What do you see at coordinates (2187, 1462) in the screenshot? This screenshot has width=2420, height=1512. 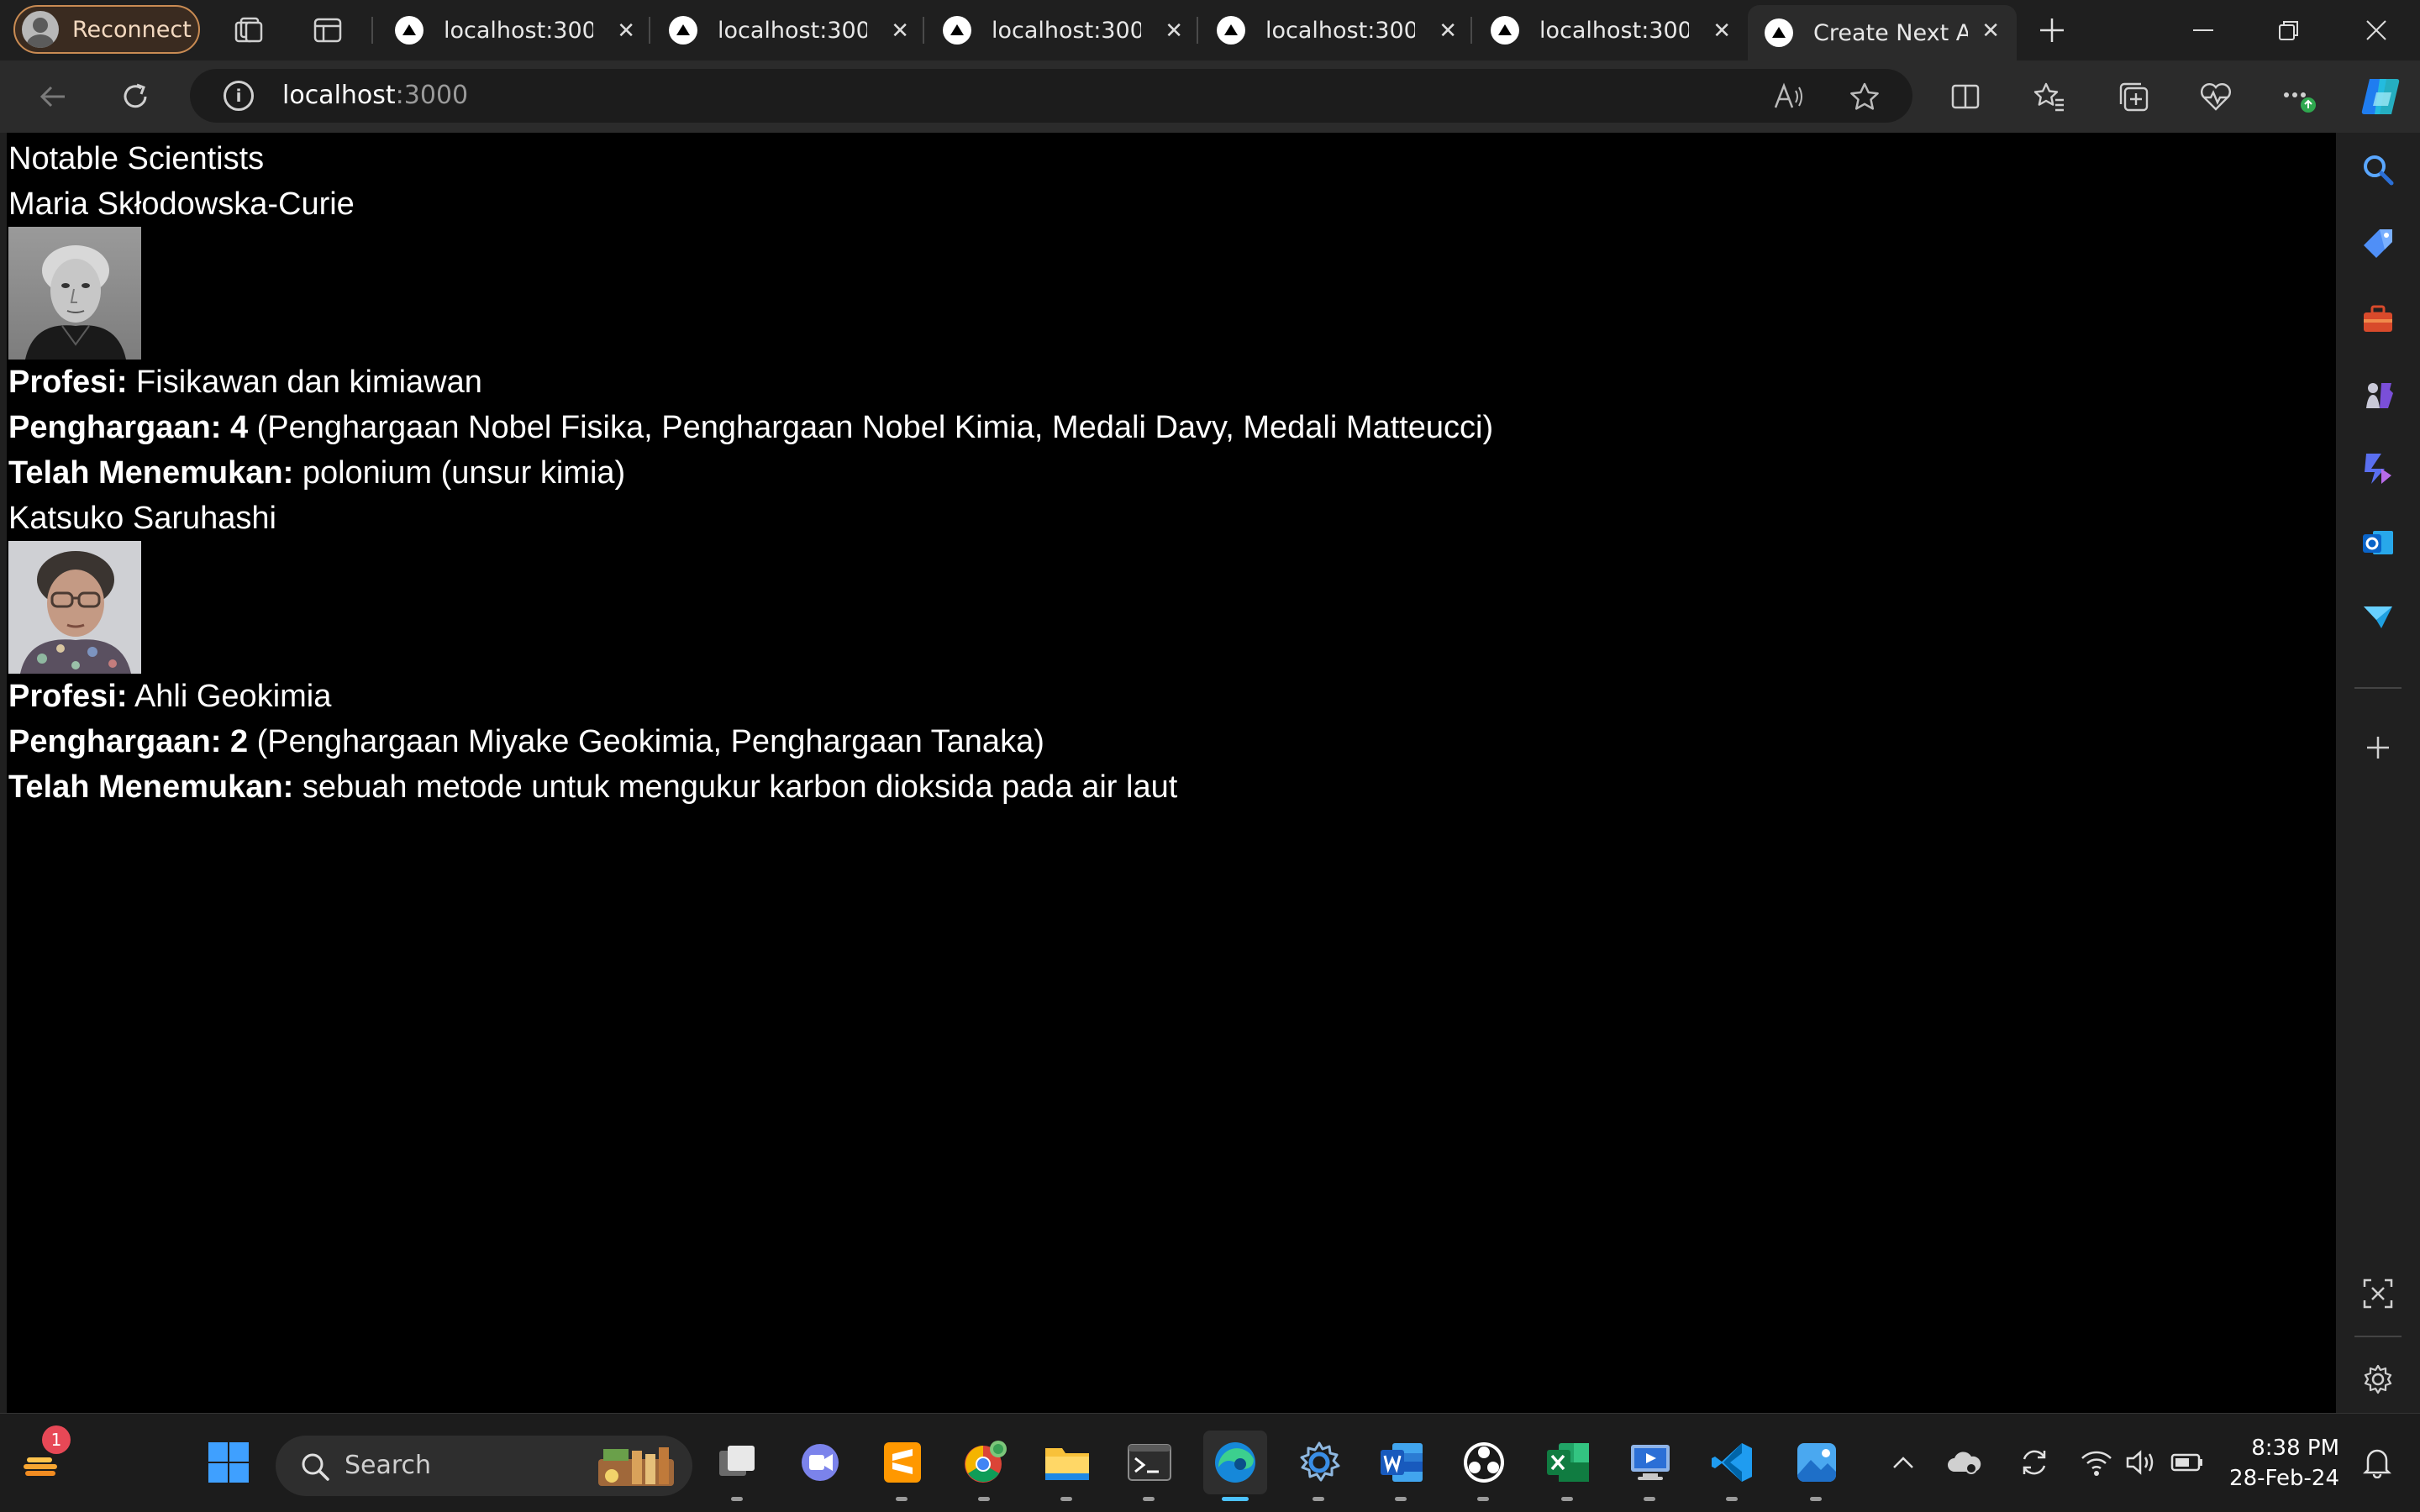 I see `battery-icon` at bounding box center [2187, 1462].